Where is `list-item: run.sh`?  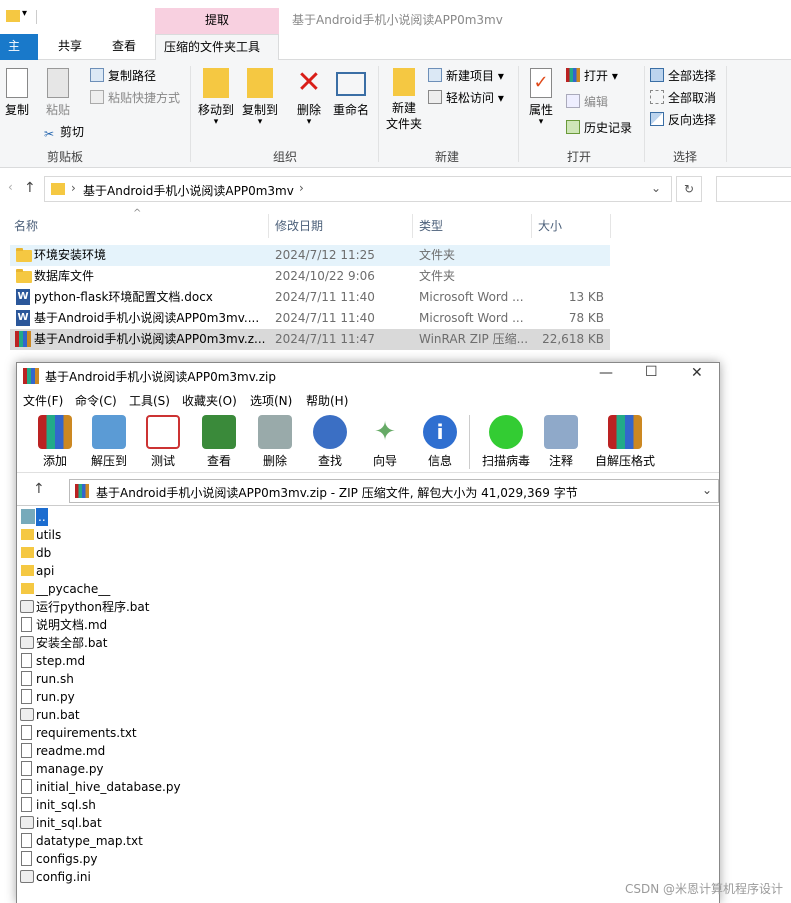
list-item: run.sh is located at coordinates (269, 679).